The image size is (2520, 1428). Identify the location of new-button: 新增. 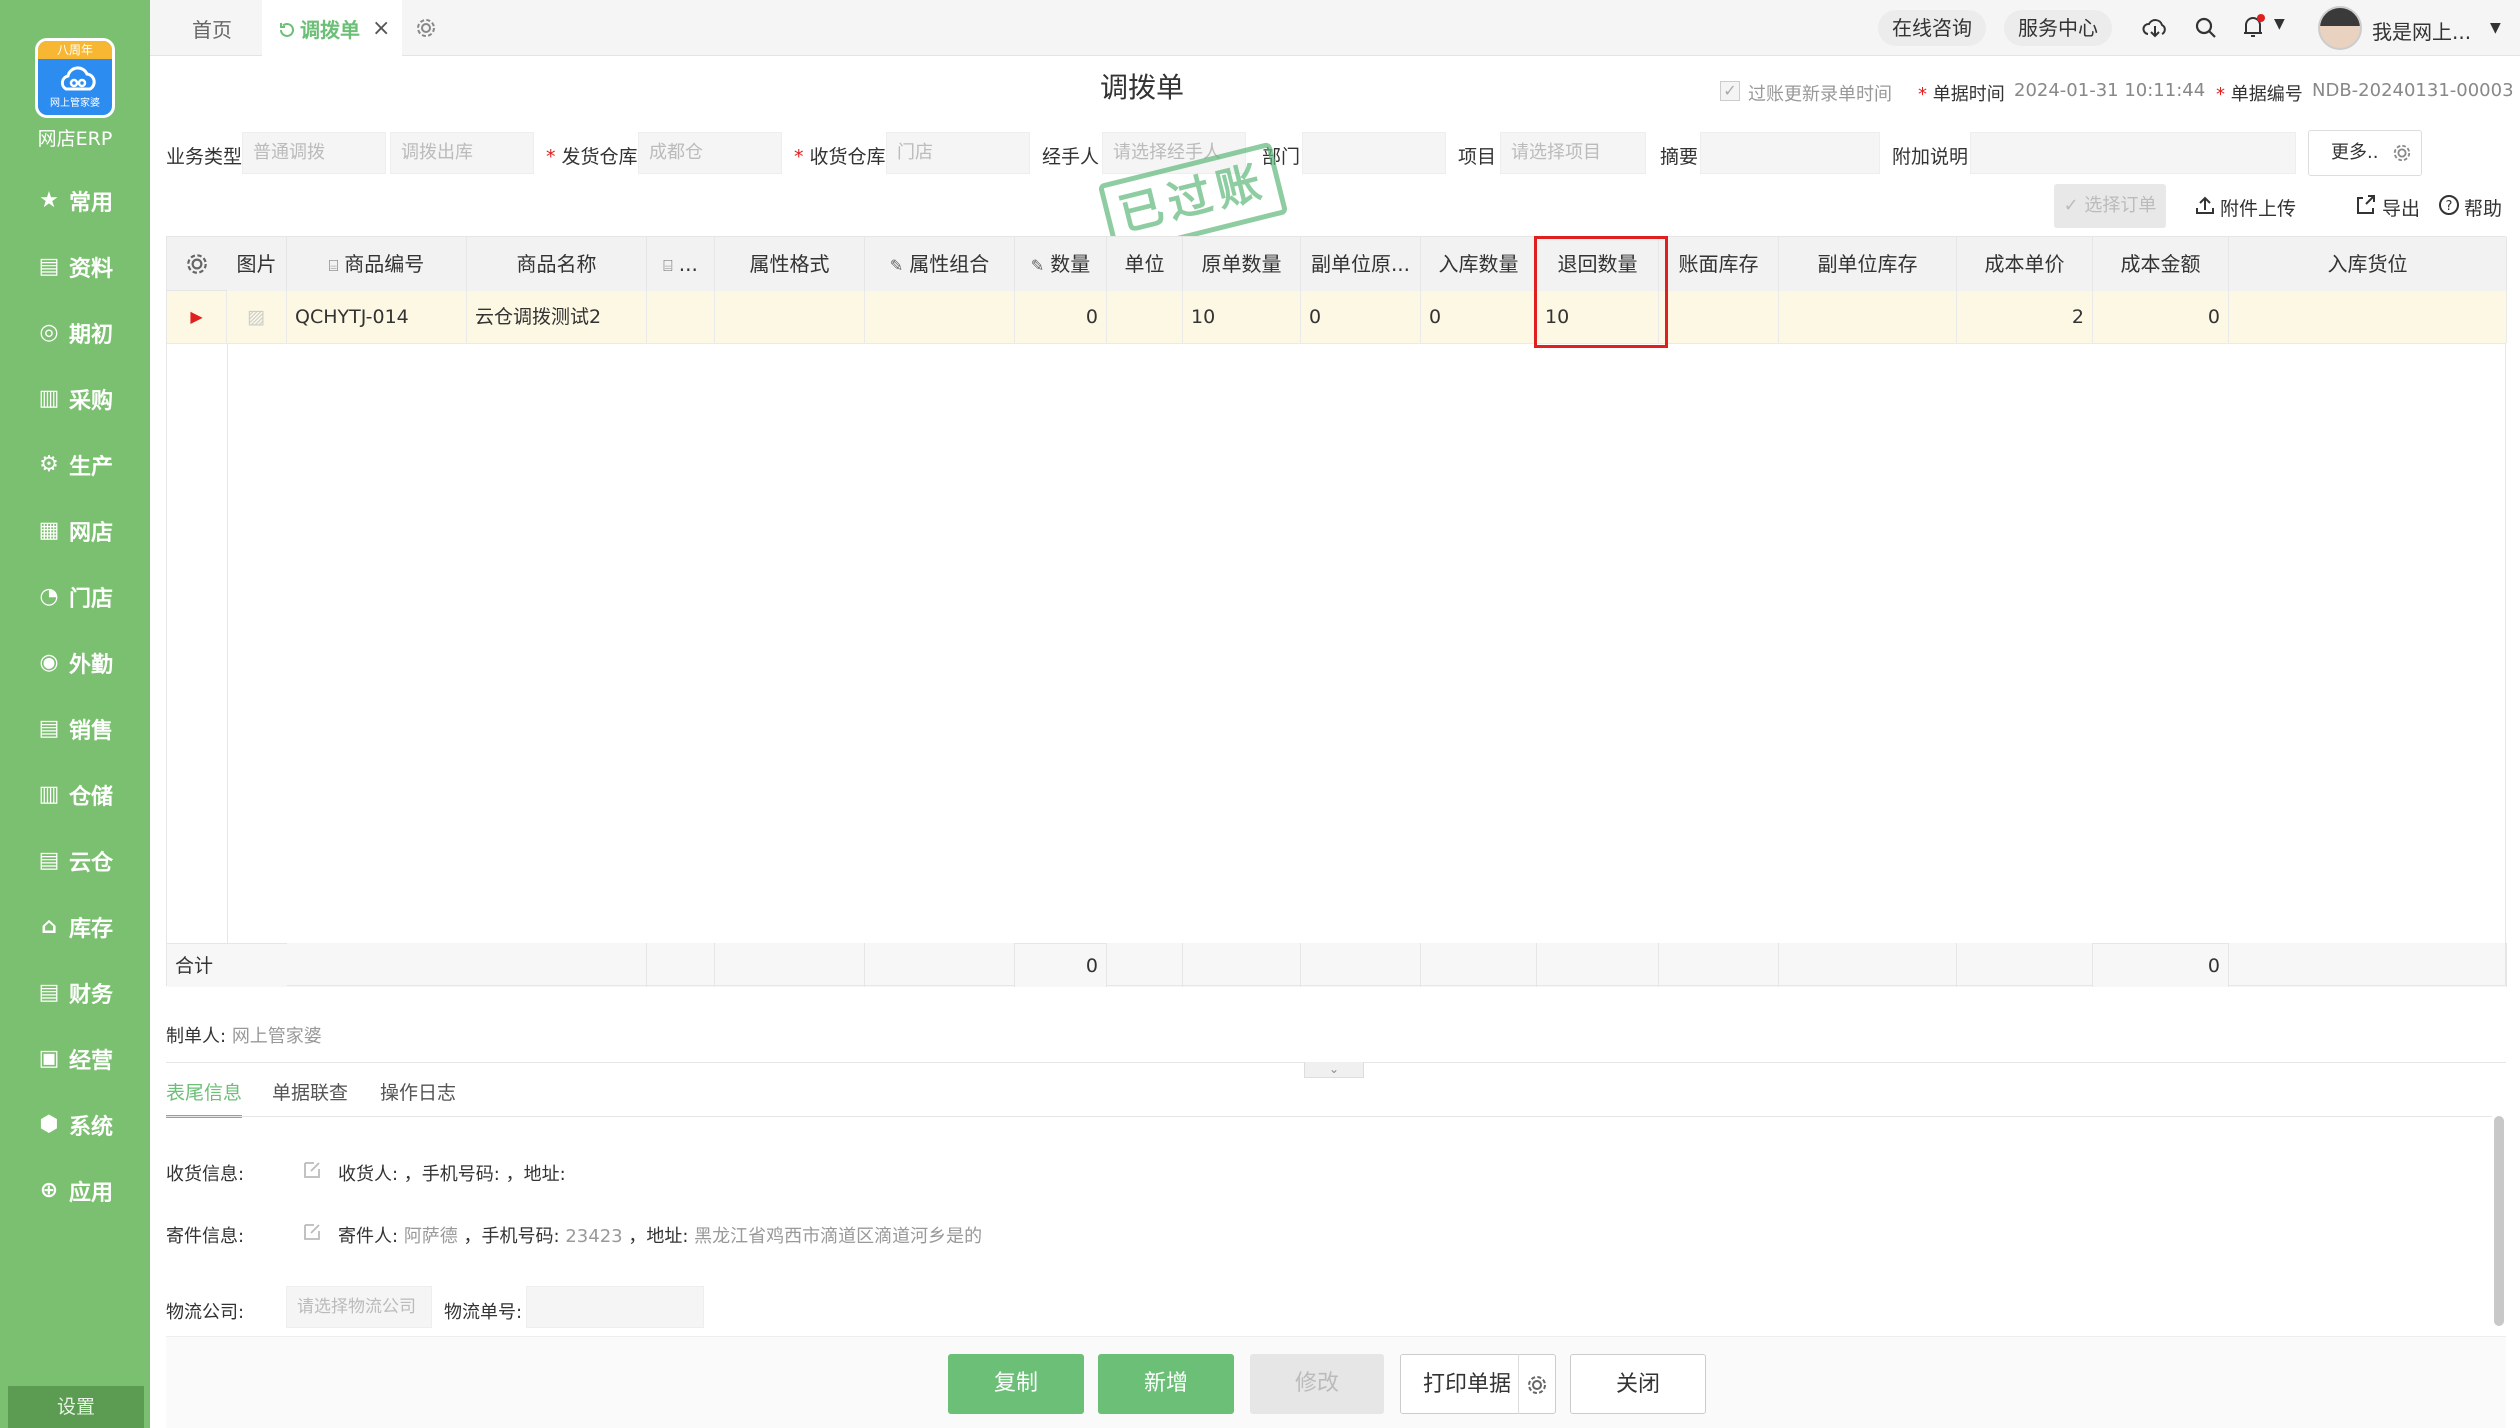
(1166, 1384).